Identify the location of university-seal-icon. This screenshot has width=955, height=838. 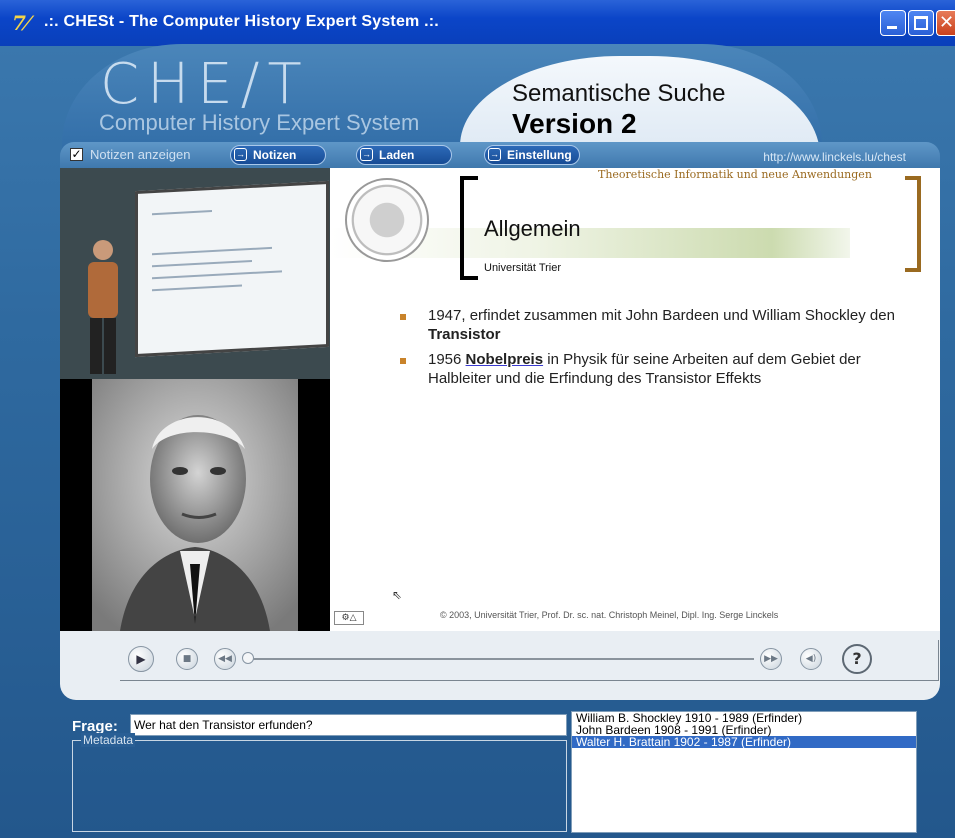
(387, 220).